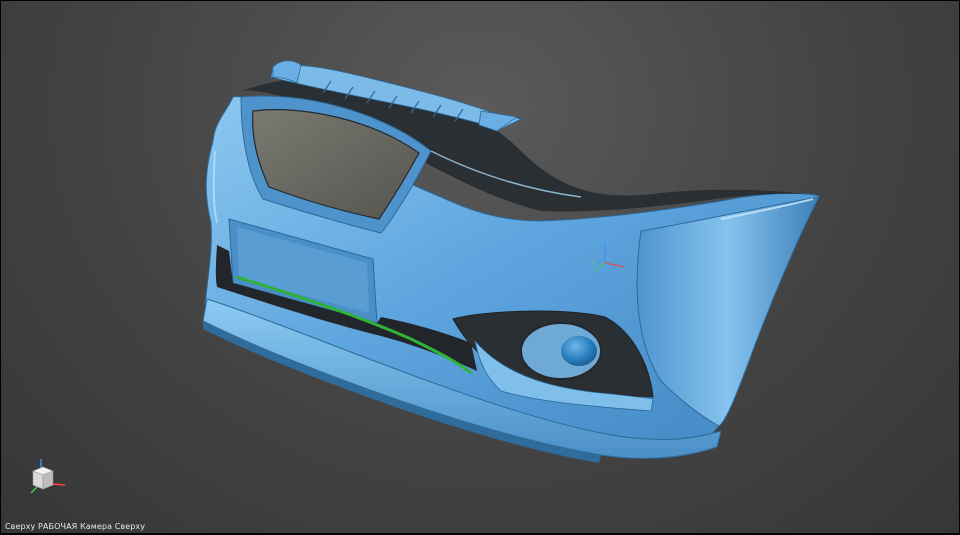 The height and width of the screenshot is (535, 960). I want to click on transform-gizmo-icon: Z Y, so click(611, 255).